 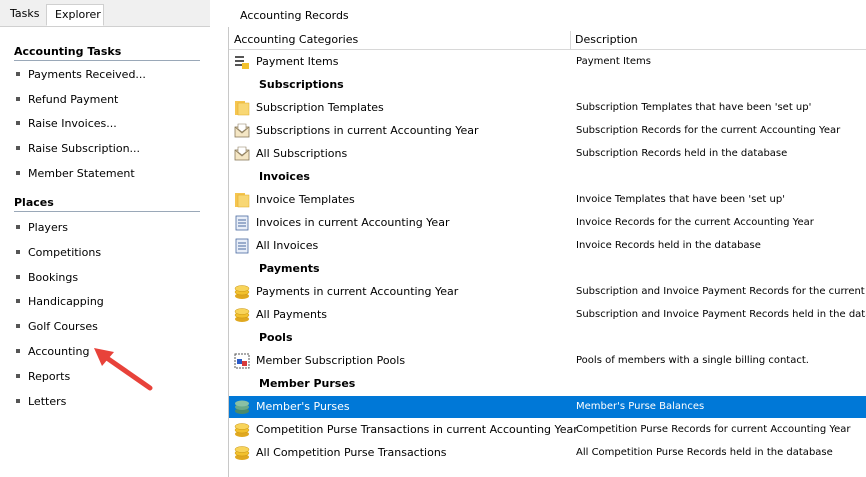 I want to click on row-name: All Competition Purse Transactions, so click(x=351, y=452).